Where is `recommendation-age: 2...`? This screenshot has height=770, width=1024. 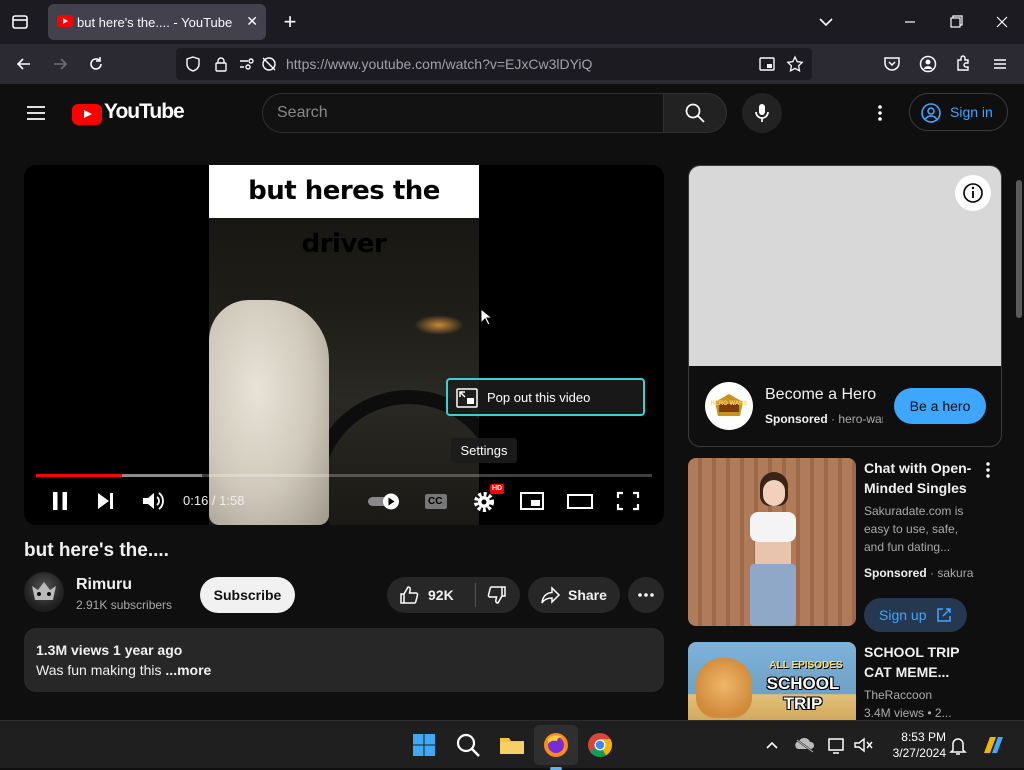
recommendation-age: 2... is located at coordinates (943, 713).